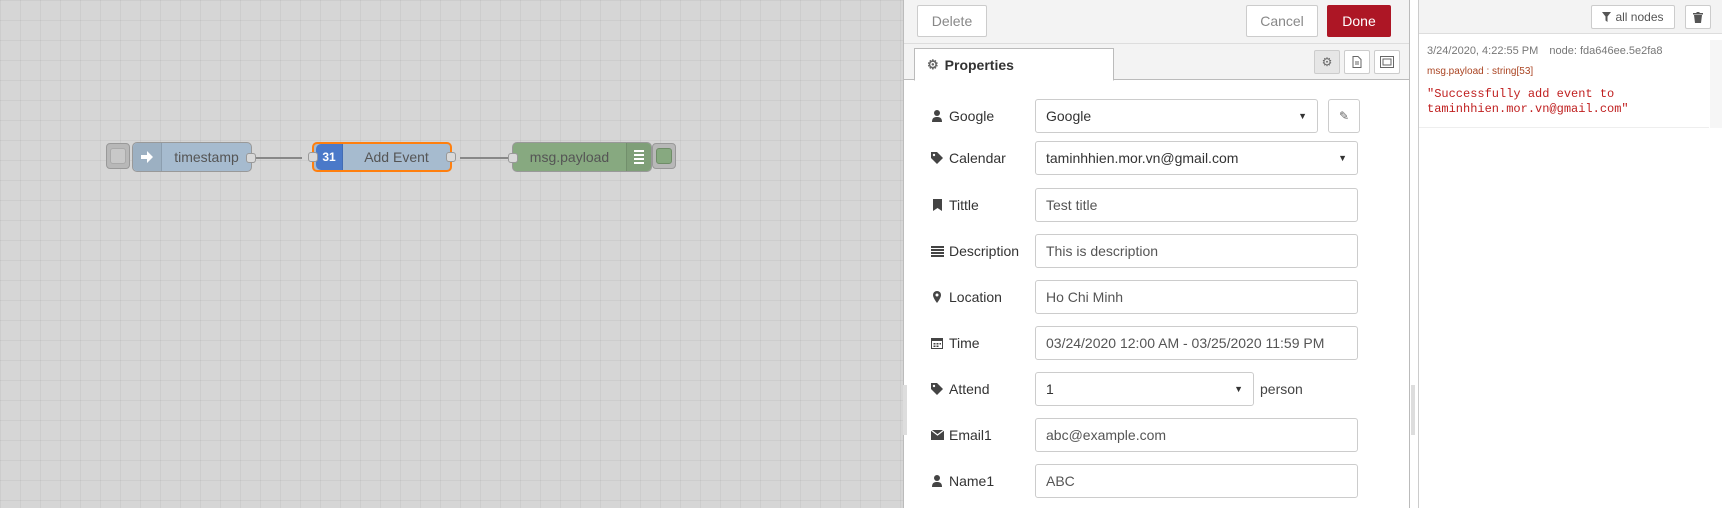  I want to click on clear-log-button, so click(1698, 17).